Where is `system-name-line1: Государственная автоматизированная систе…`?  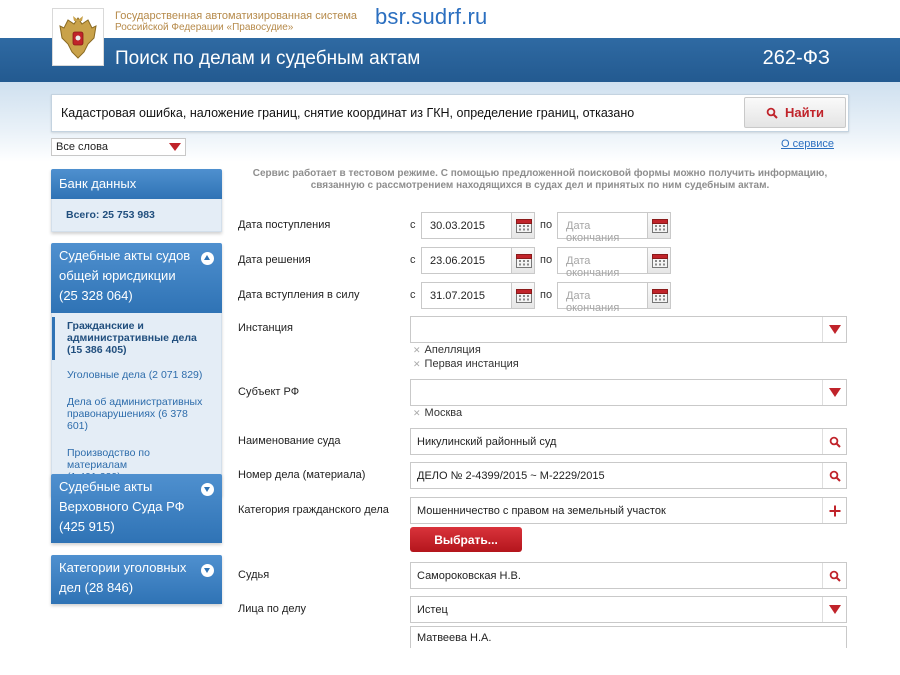
system-name-line1: Государственная автоматизированная систе… is located at coordinates (236, 16).